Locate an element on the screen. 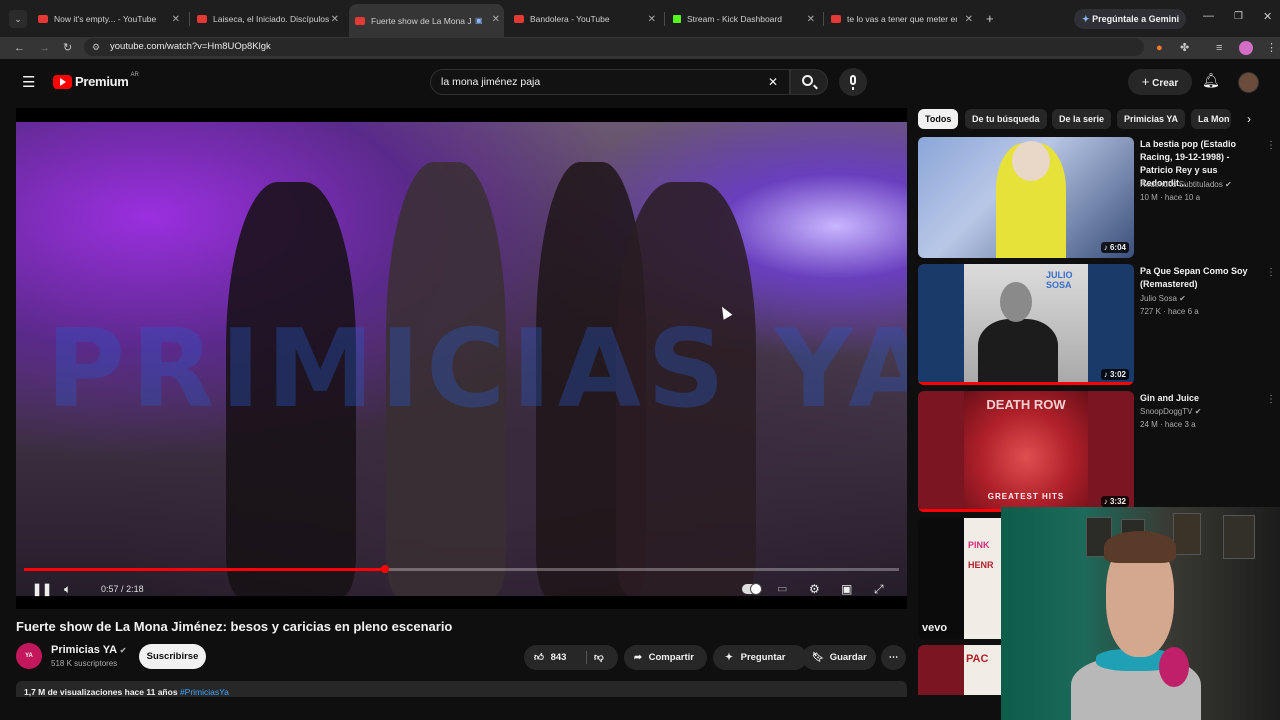 This screenshot has height=720, width=1280. menu-hamburger-icon: ☰ is located at coordinates (28, 82).